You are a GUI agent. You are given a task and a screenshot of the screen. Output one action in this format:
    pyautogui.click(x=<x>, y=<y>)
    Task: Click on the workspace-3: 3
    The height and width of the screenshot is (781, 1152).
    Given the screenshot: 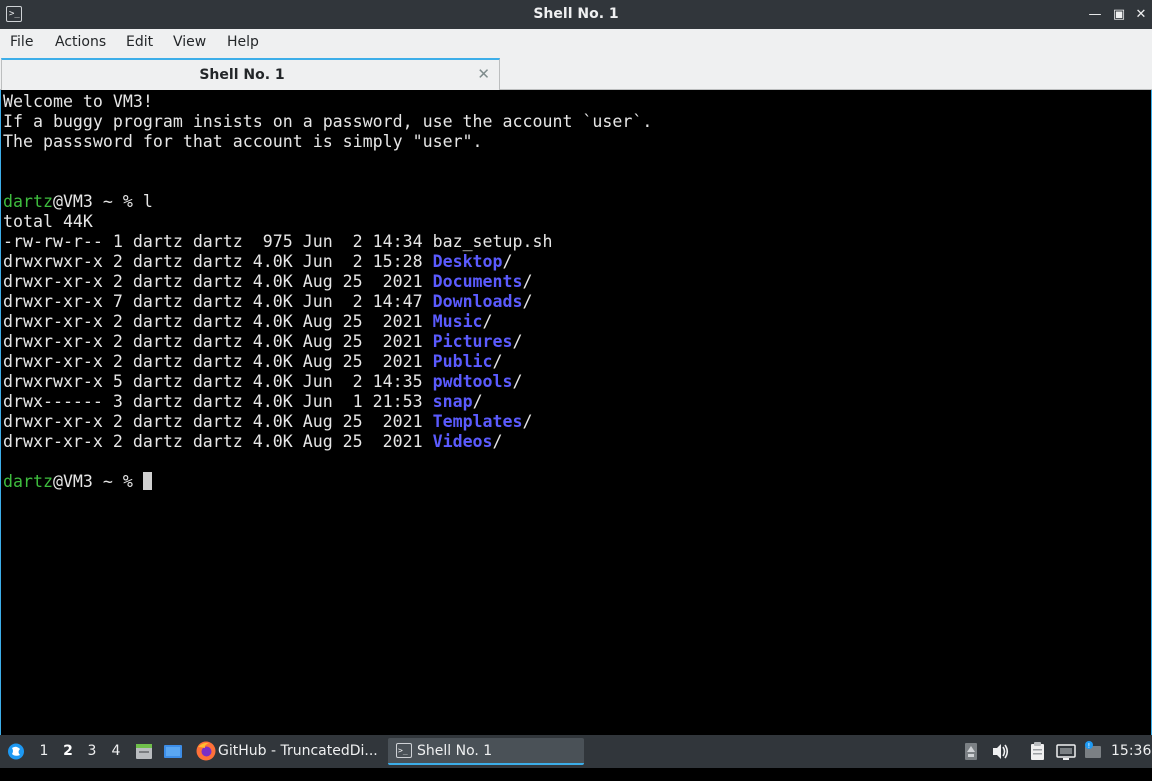 What is the action you would take?
    pyautogui.click(x=92, y=751)
    